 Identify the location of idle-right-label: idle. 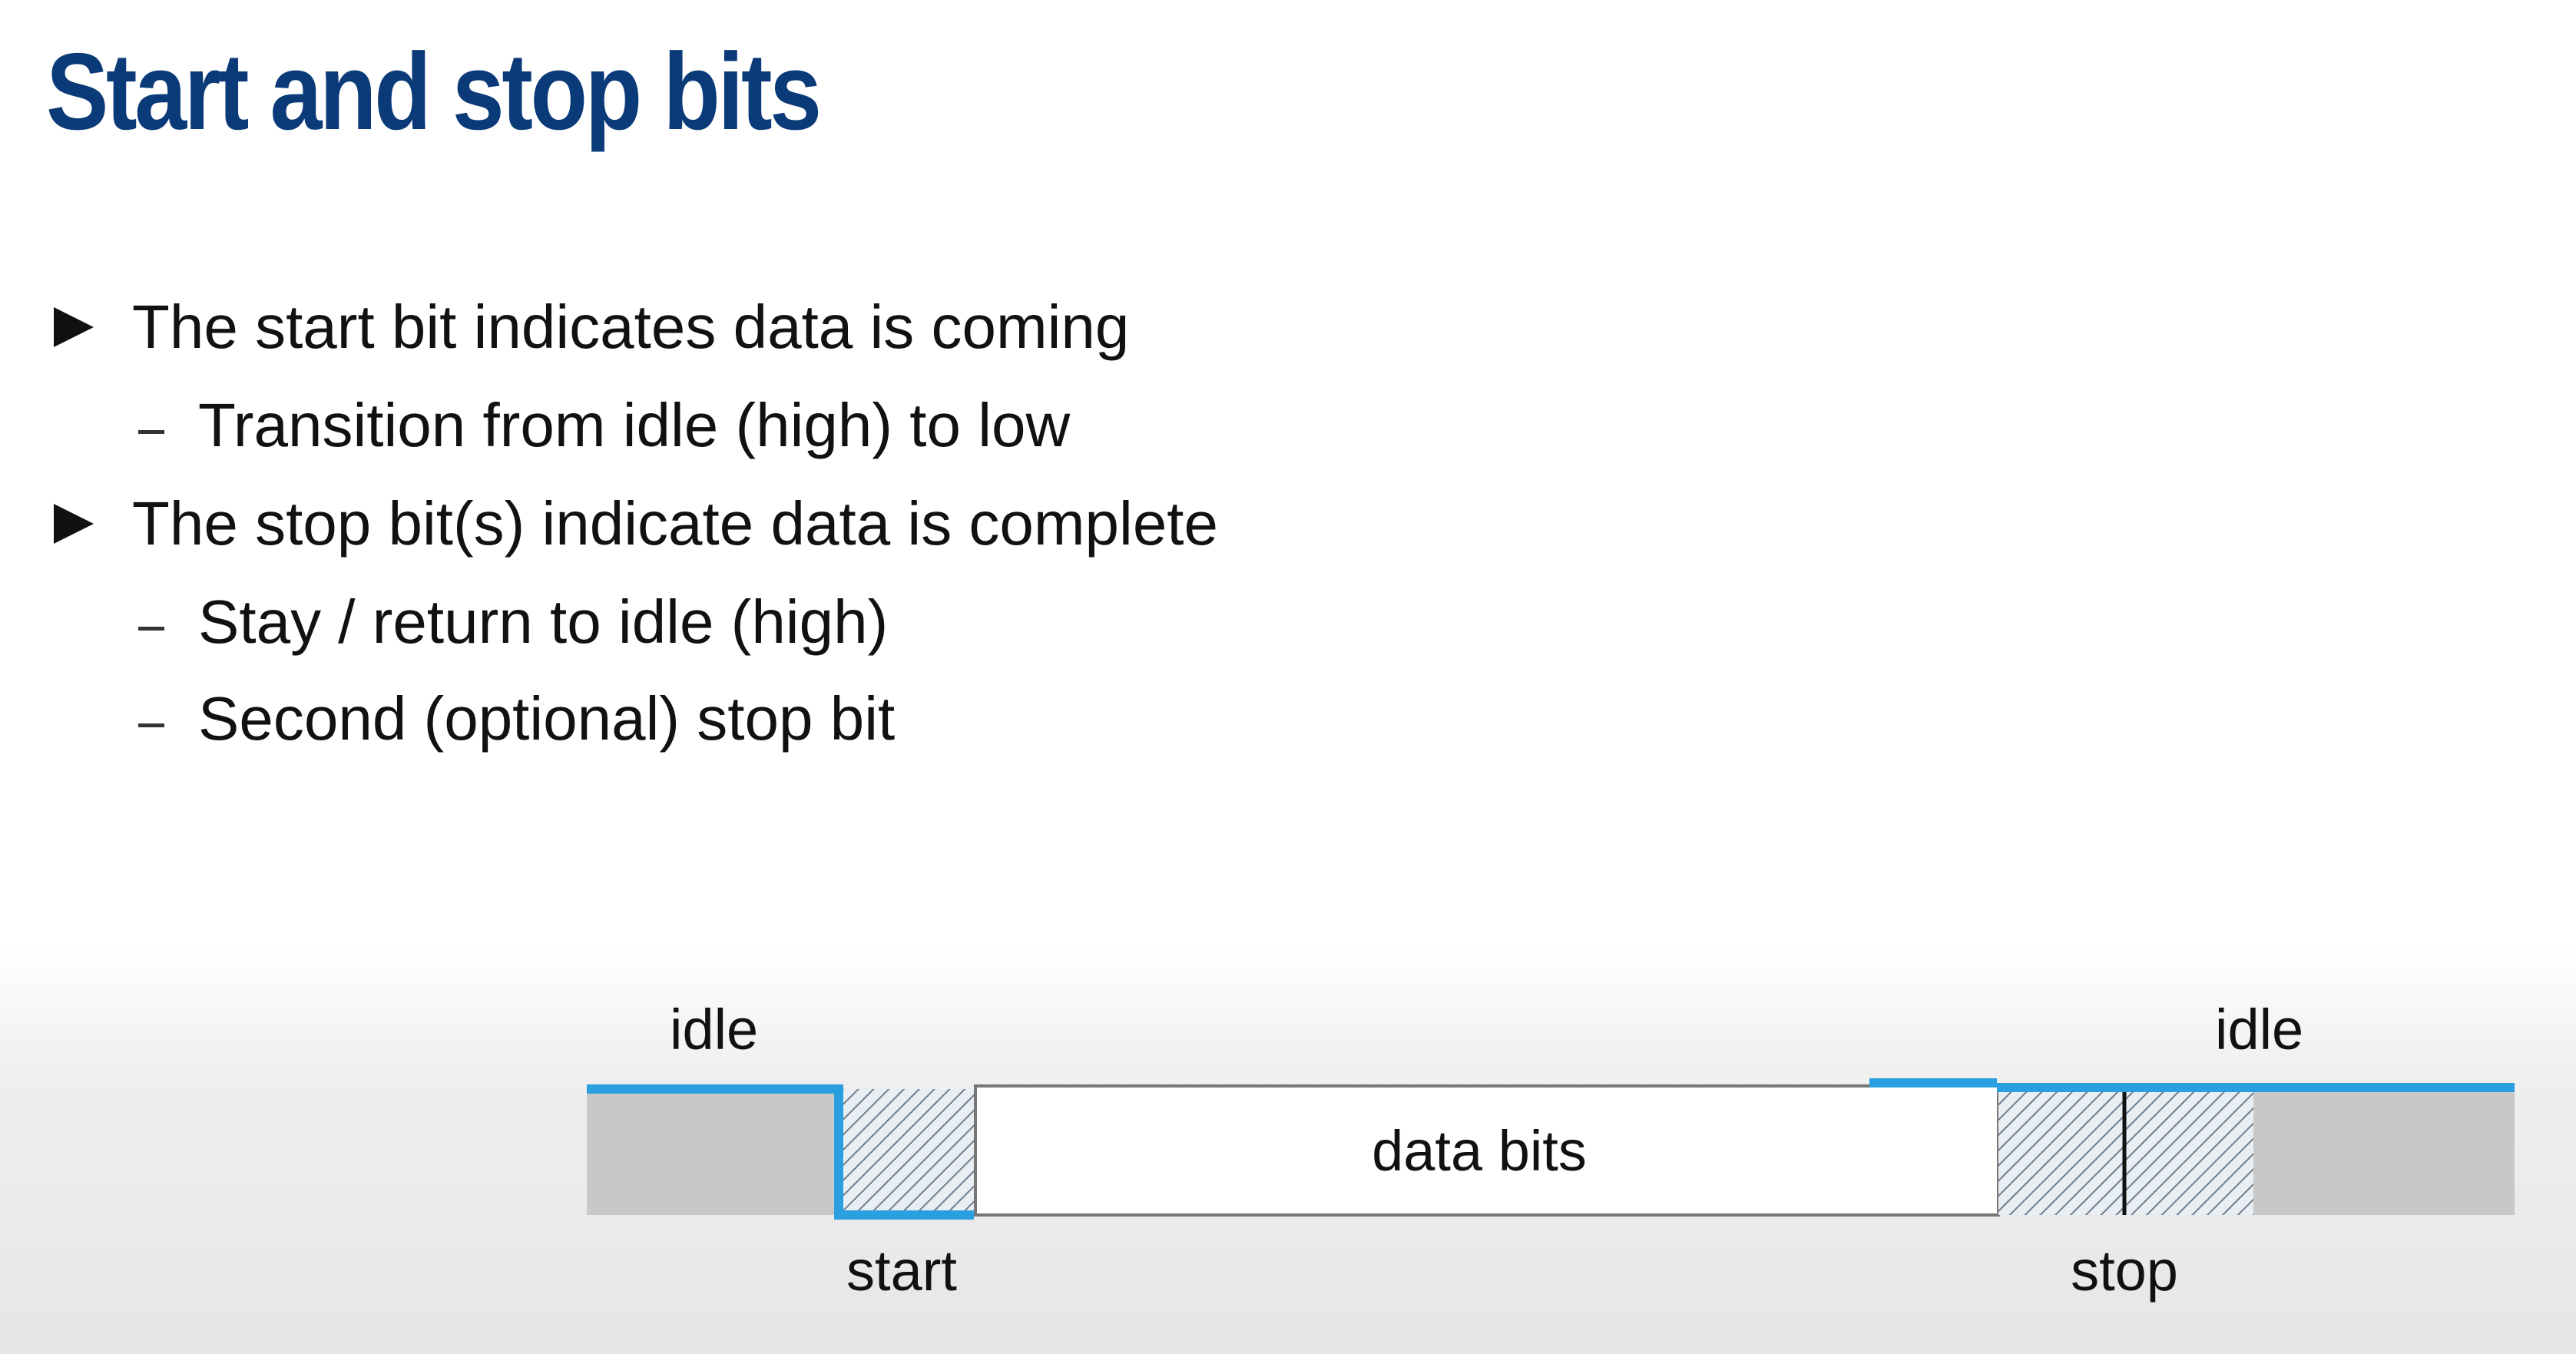
(2259, 1029).